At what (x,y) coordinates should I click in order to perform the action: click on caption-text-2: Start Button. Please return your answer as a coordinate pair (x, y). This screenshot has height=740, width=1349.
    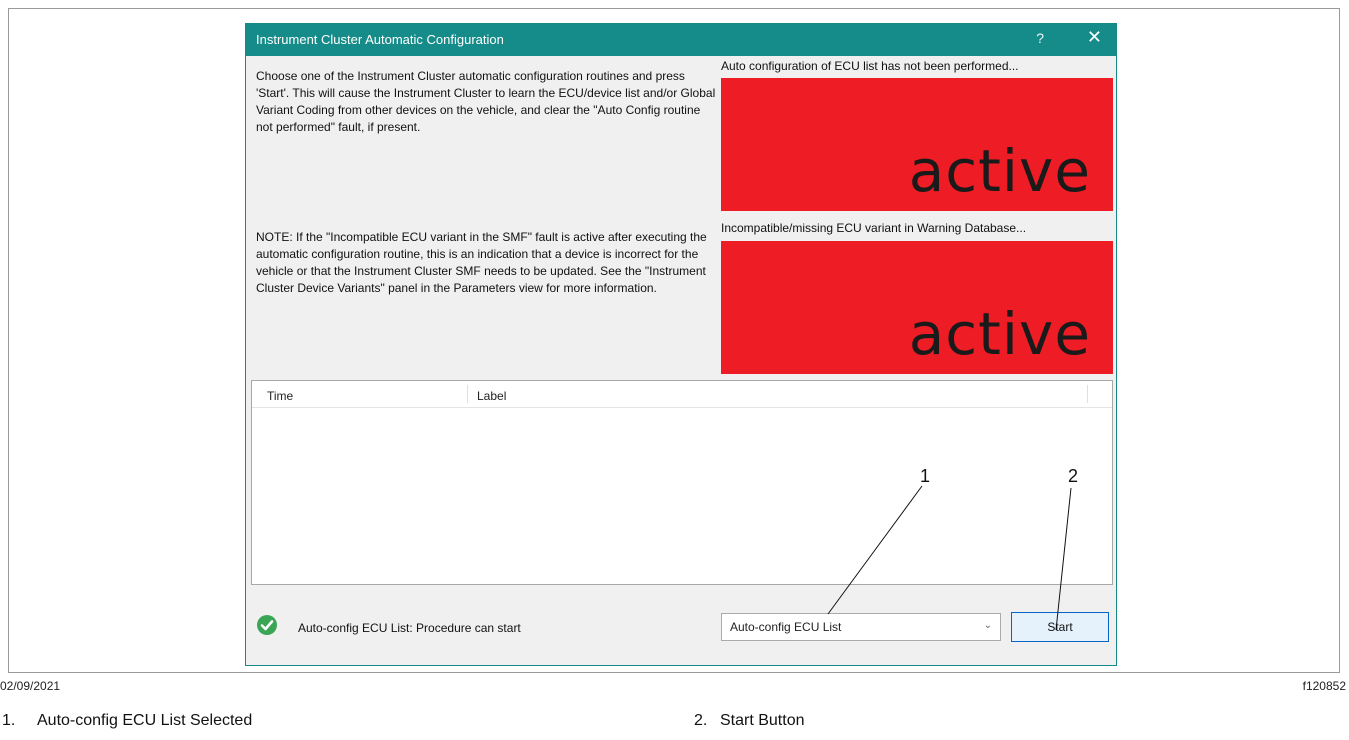
    Looking at the image, I should click on (762, 720).